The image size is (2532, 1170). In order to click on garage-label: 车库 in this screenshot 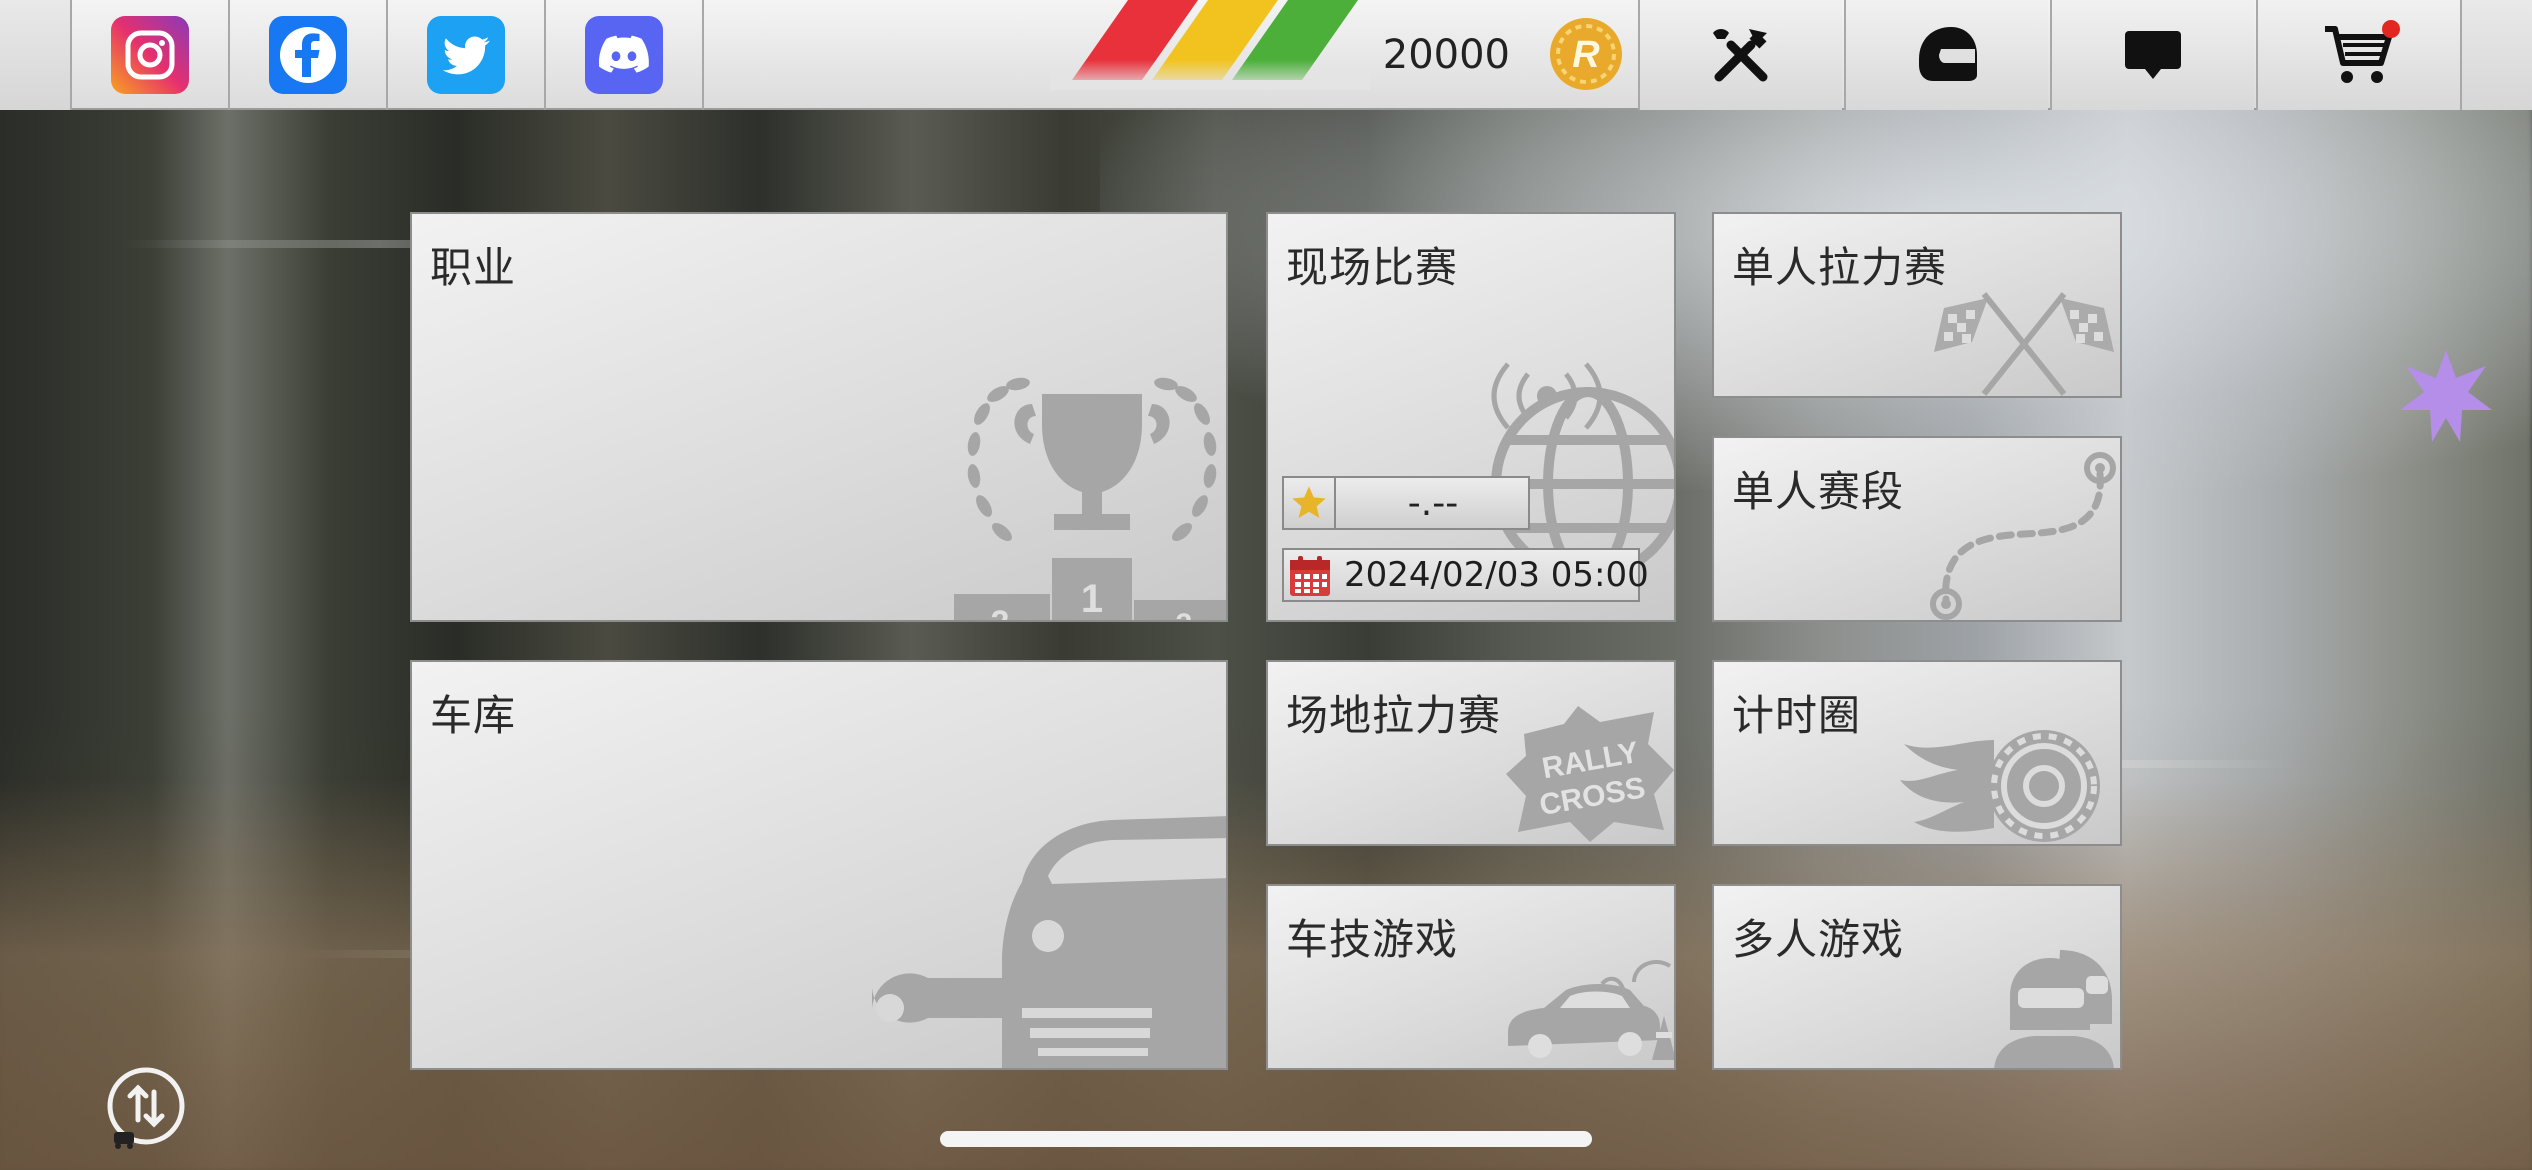, I will do `click(473, 715)`.